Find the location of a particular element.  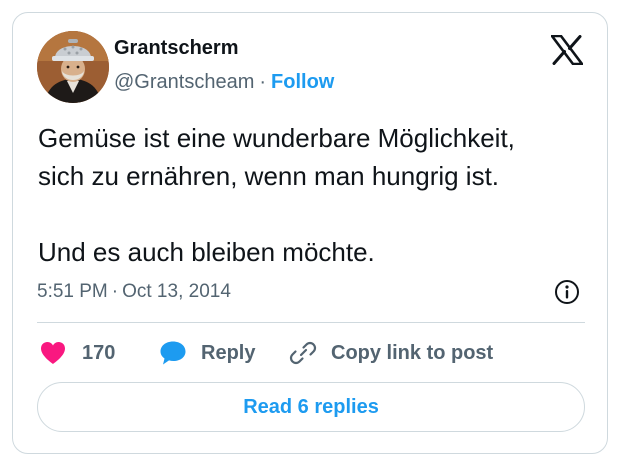

reply-button: Reply is located at coordinates (207, 353).